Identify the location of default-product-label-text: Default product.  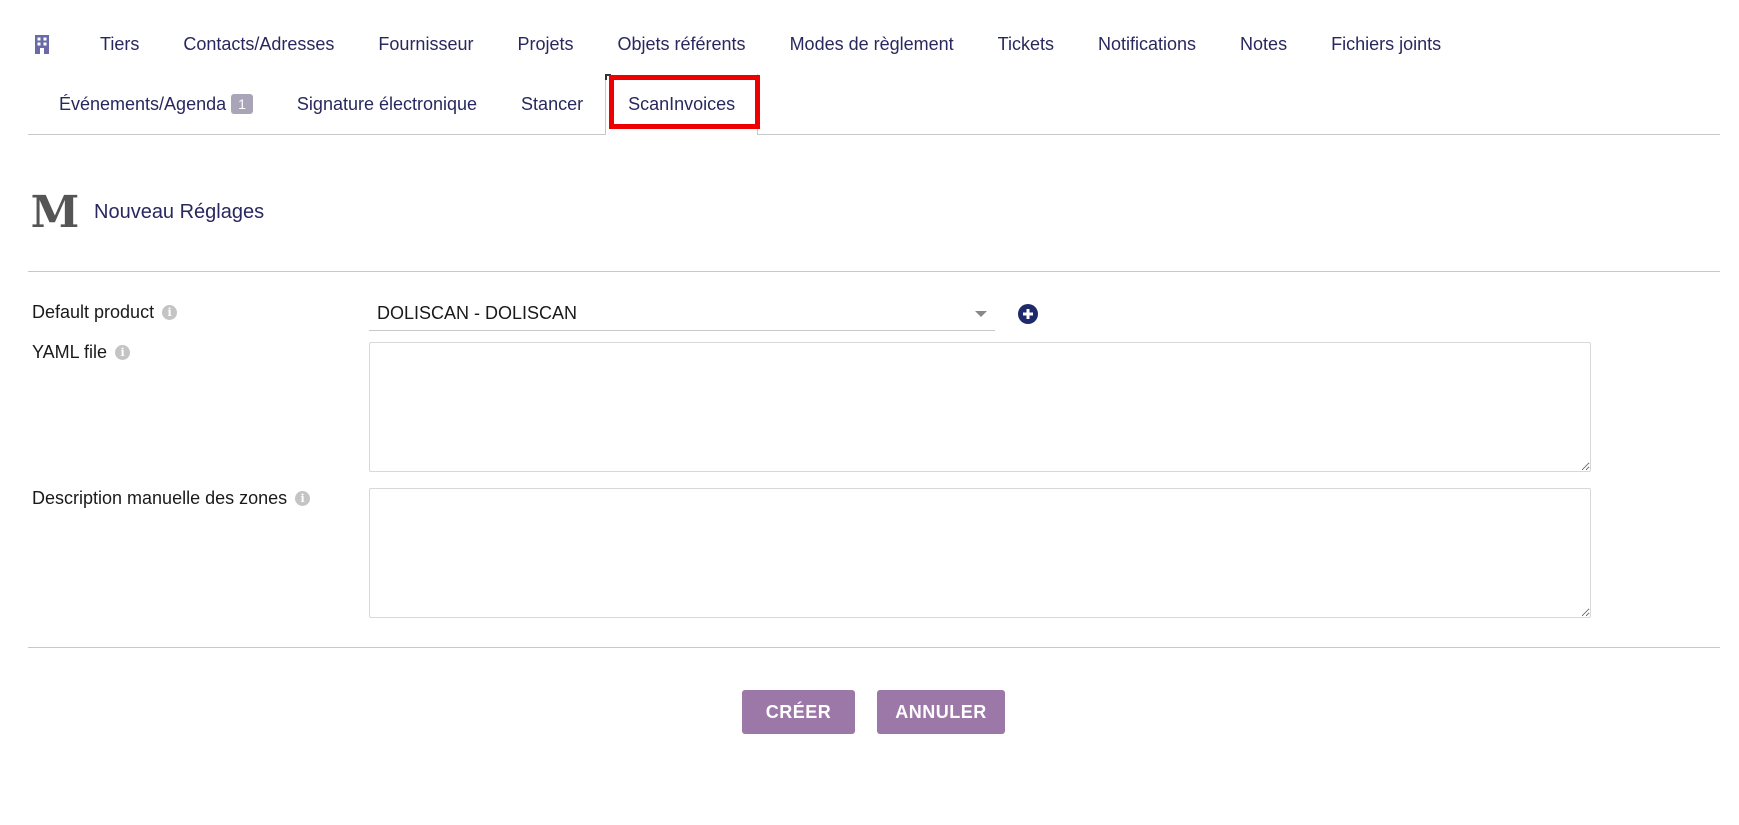
(93, 312).